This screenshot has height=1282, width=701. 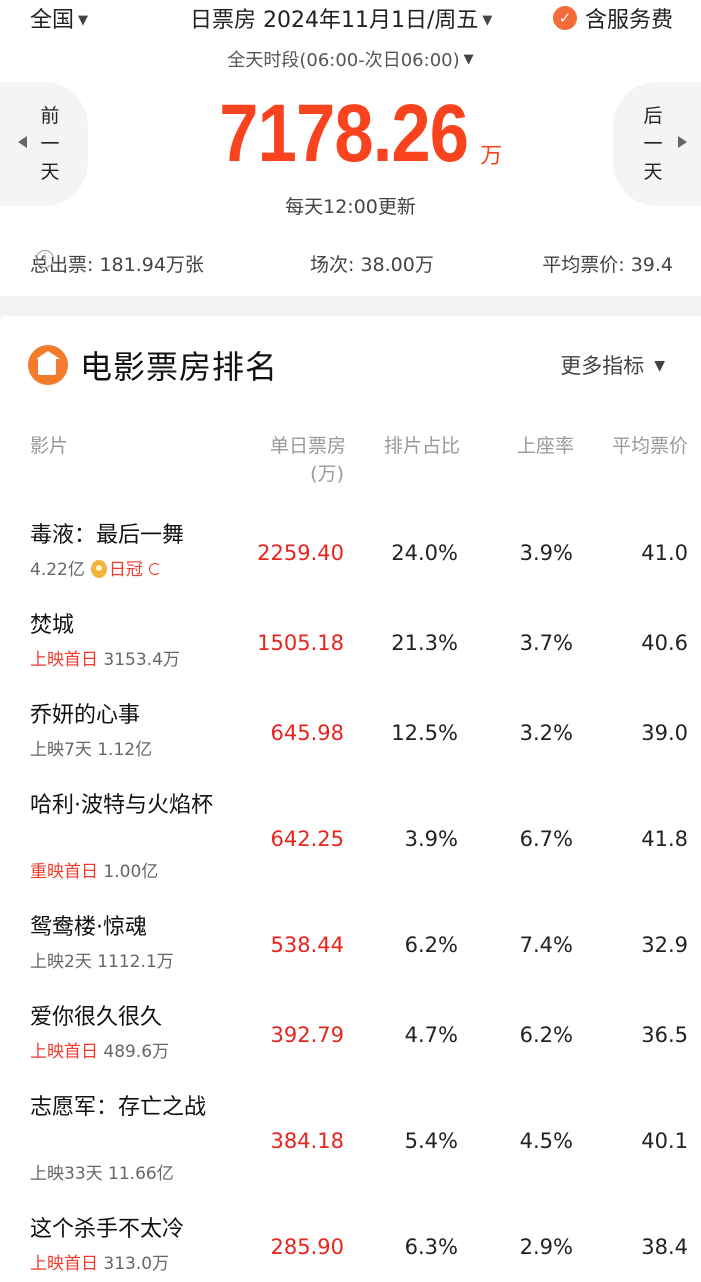 I want to click on film-title: 焚城, so click(x=52, y=625).